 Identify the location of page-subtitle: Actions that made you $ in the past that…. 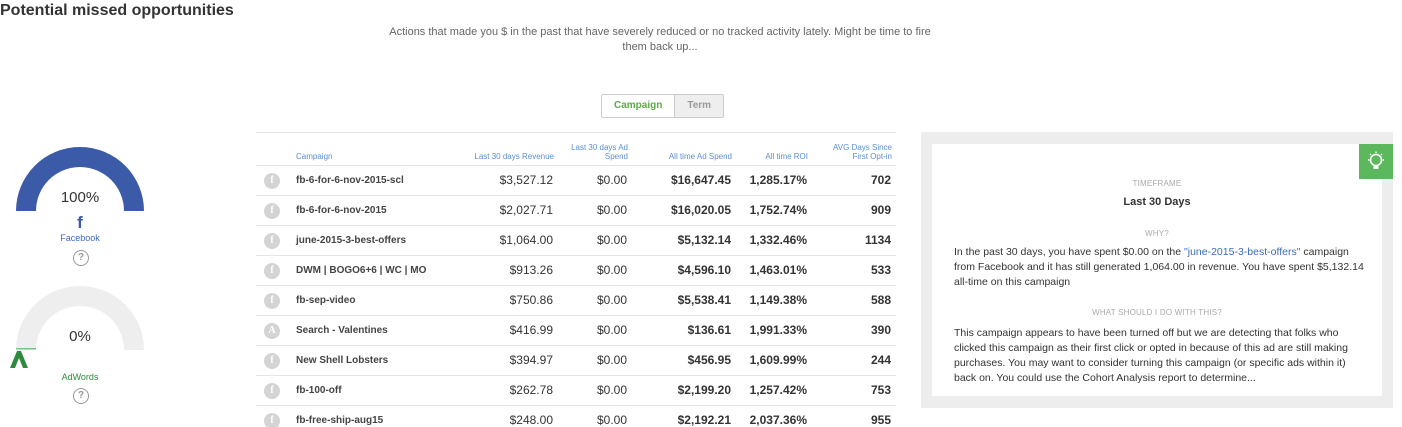
(660, 39).